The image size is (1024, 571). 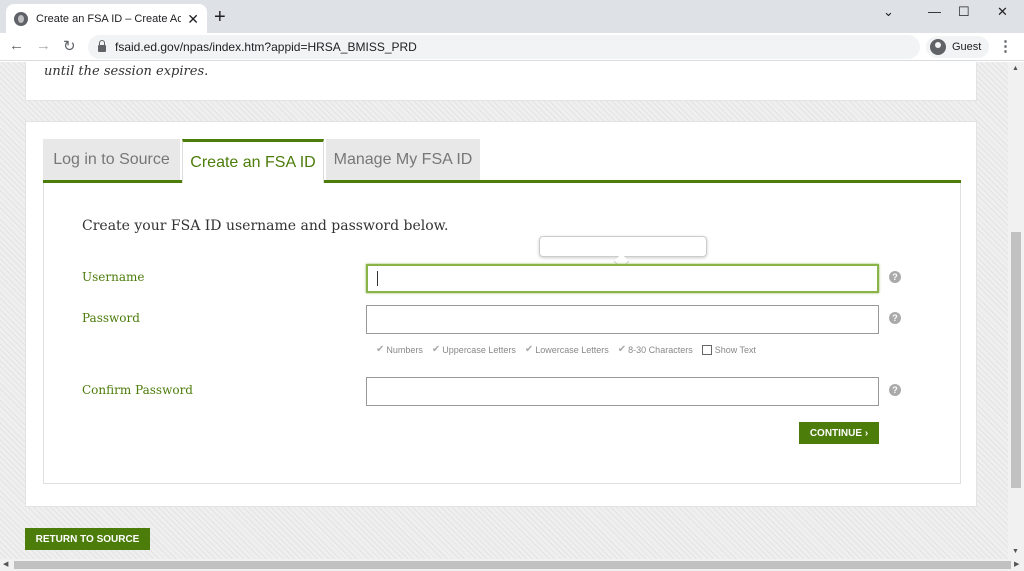 I want to click on password-input, so click(x=622, y=319).